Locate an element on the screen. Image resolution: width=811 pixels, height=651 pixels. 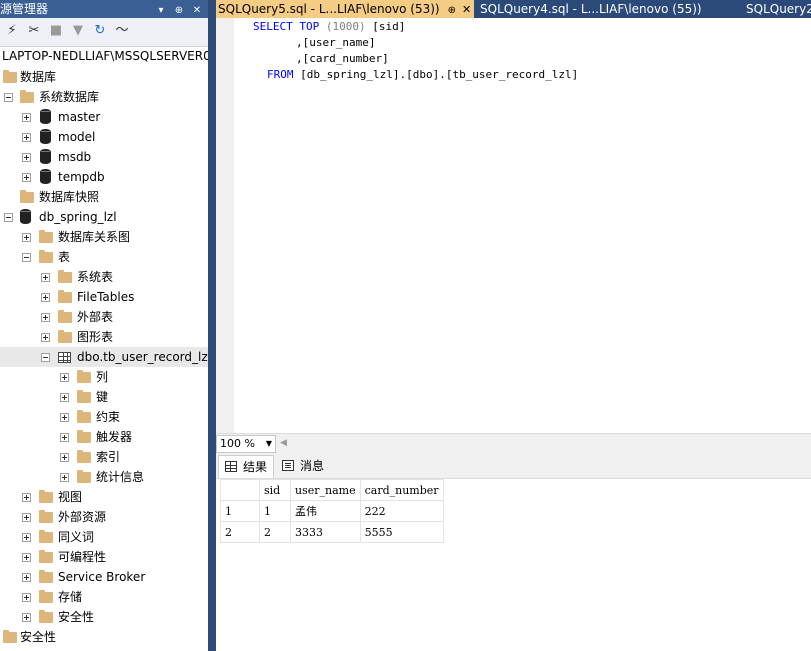
grid-cell: 2 is located at coordinates (275, 532).